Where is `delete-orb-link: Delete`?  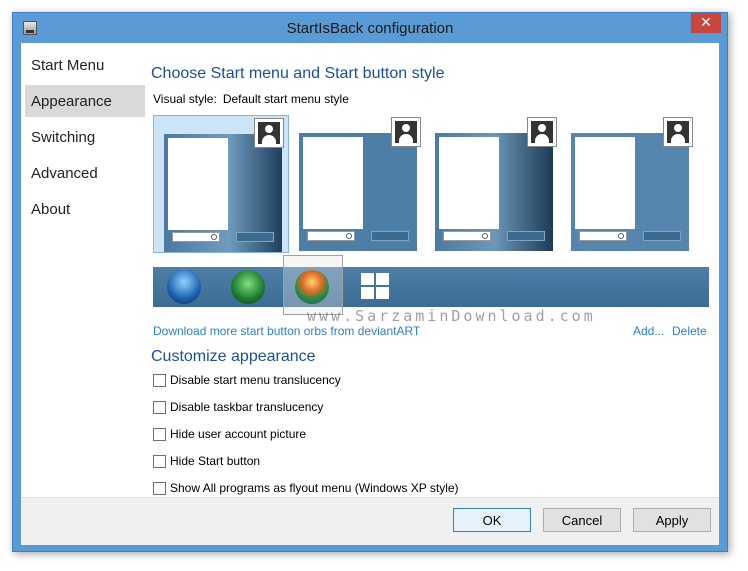 delete-orb-link: Delete is located at coordinates (689, 331).